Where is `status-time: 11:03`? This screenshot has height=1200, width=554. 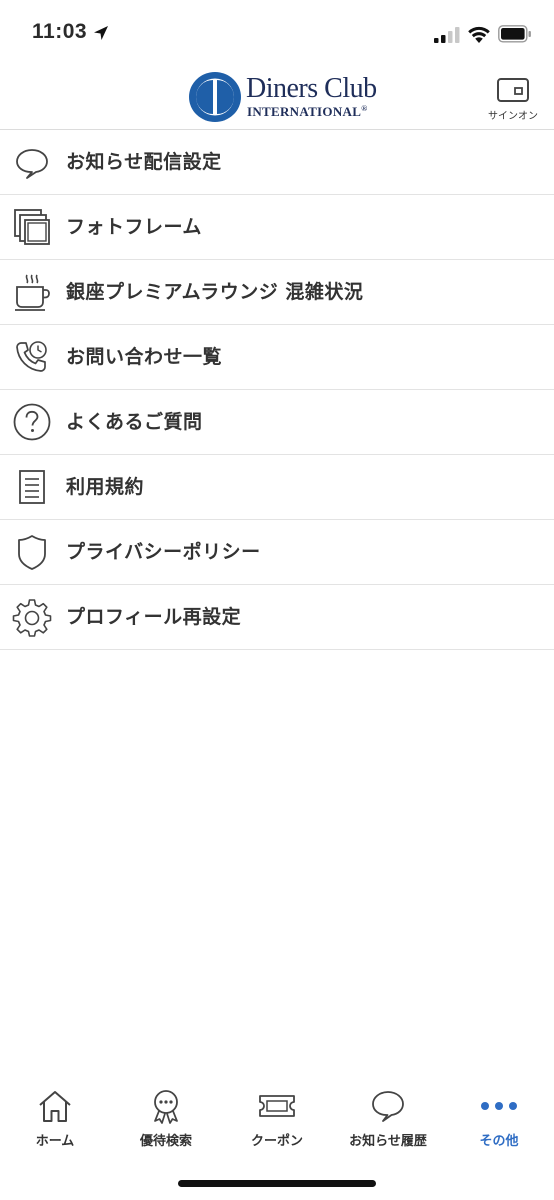 status-time: 11:03 is located at coordinates (60, 31).